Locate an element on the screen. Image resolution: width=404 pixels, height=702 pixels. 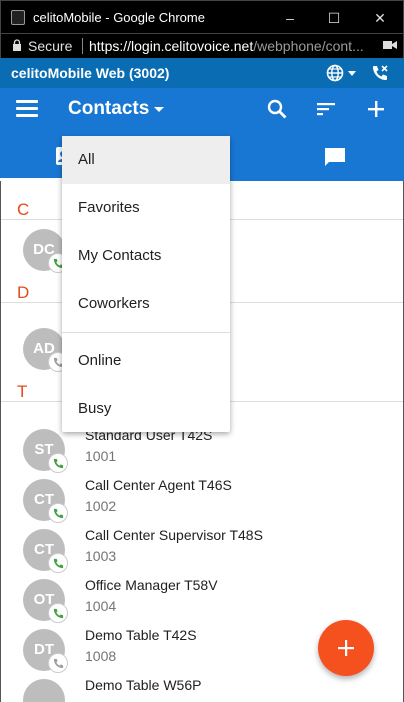
app-icon is located at coordinates (18, 17).